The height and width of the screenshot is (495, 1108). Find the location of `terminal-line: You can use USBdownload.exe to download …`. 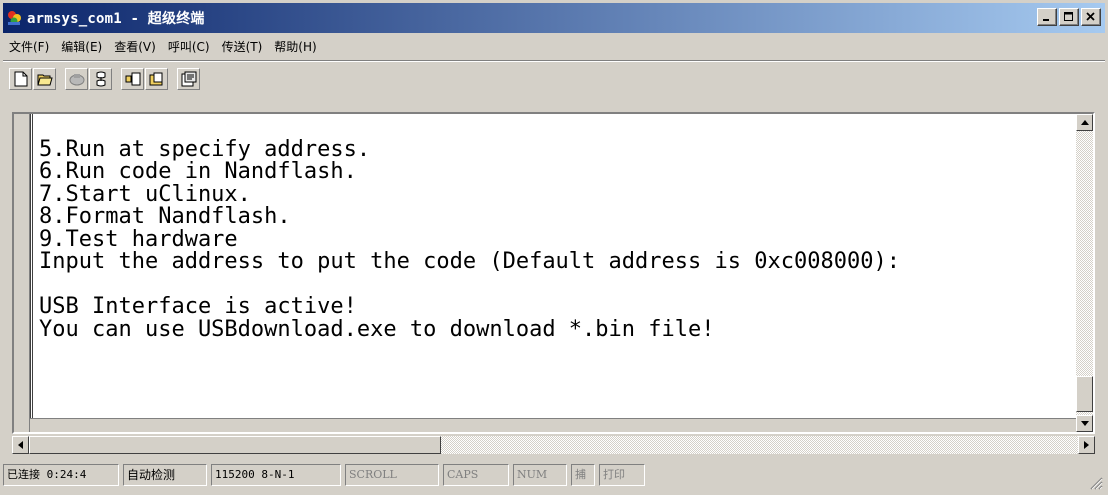

terminal-line: You can use USBdownload.exe to download … is located at coordinates (377, 329).